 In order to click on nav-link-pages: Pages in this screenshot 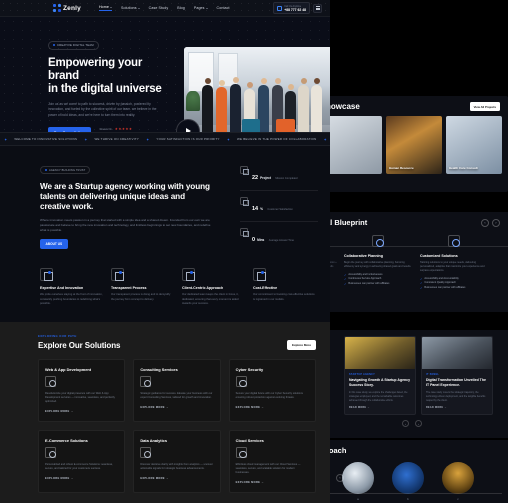, I will do `click(201, 8)`.